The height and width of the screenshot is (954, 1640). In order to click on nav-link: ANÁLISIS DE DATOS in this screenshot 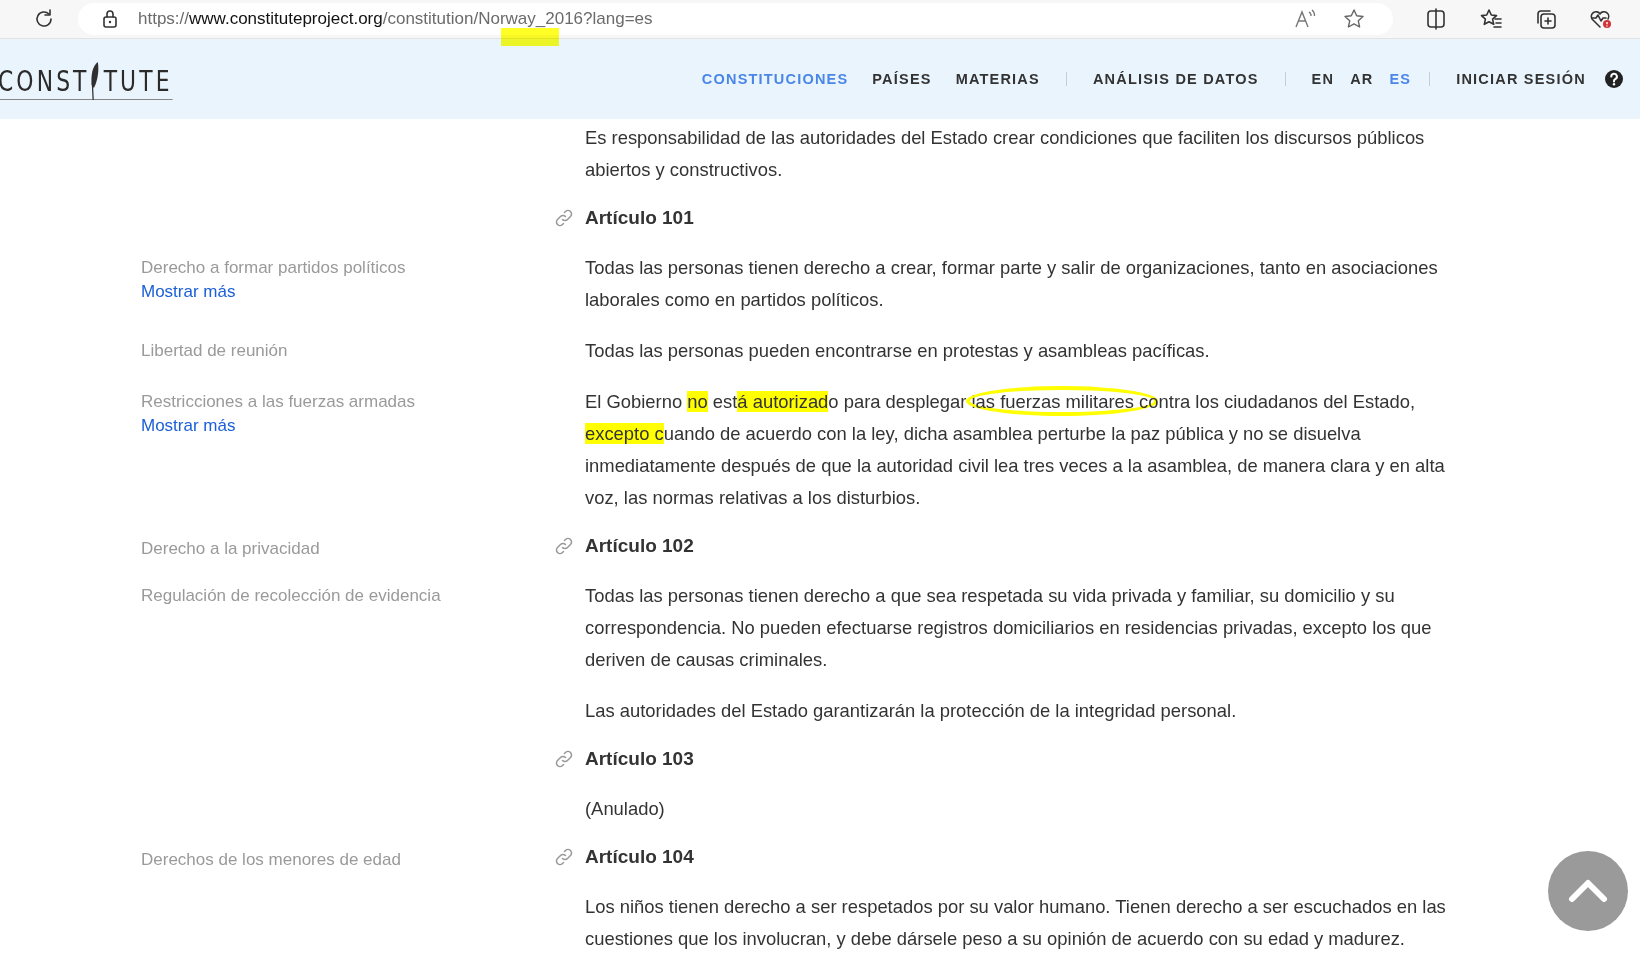, I will do `click(1175, 79)`.